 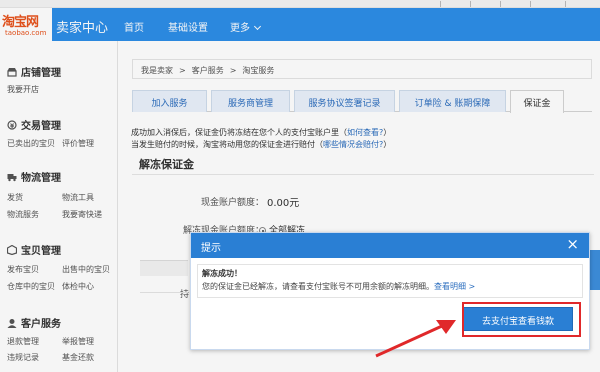 What do you see at coordinates (415, 339) in the screenshot?
I see `annotation-arrow-icon` at bounding box center [415, 339].